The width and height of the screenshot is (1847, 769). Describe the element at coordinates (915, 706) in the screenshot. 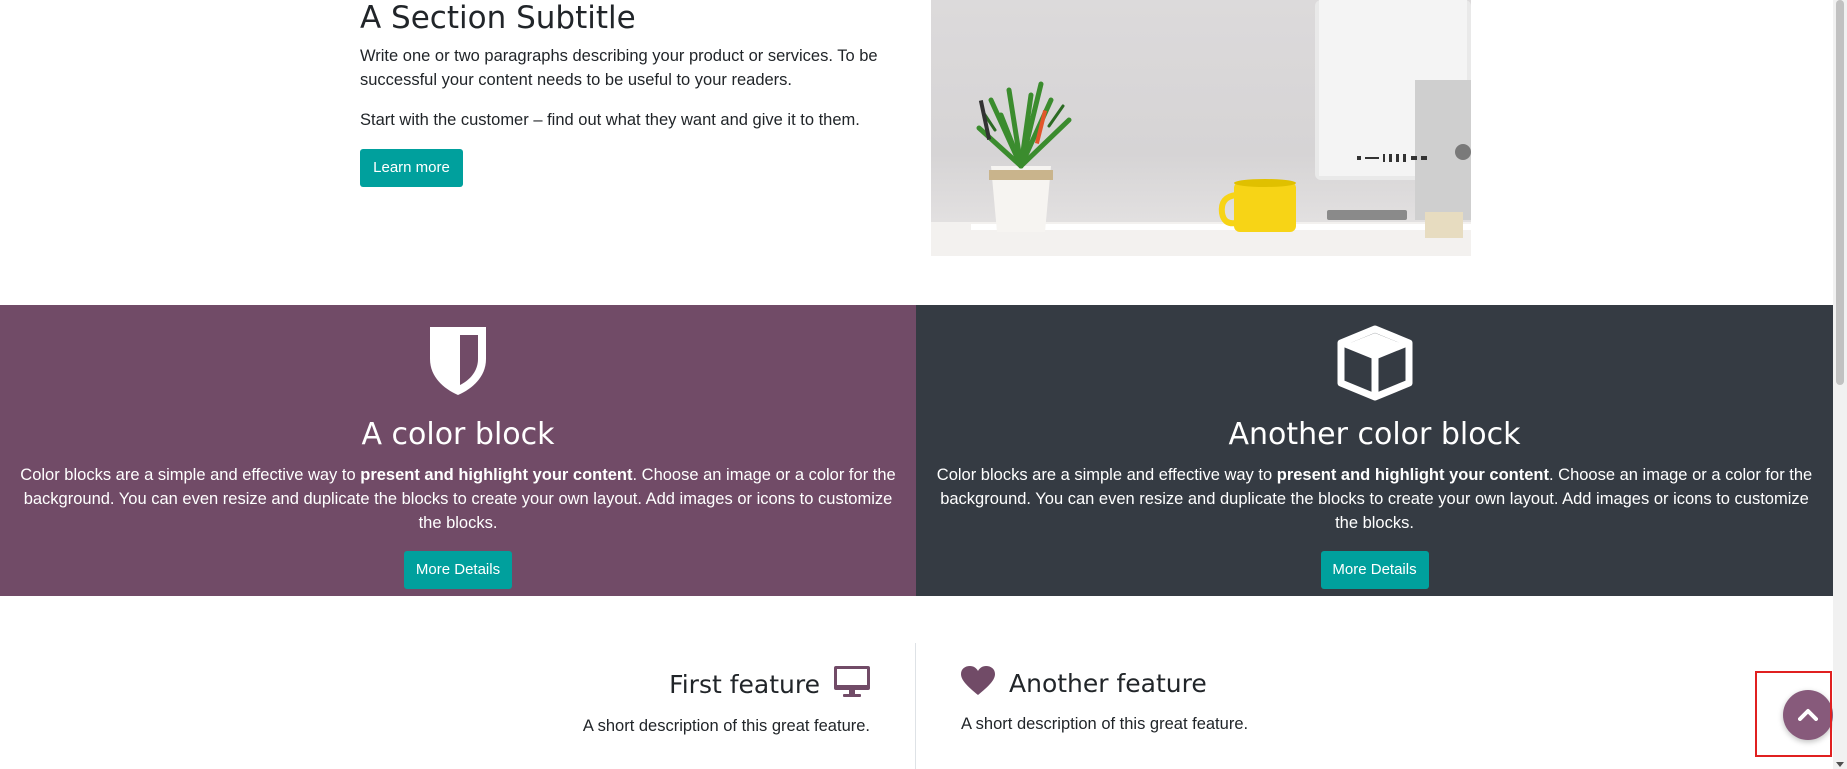

I see `features-divider` at that location.